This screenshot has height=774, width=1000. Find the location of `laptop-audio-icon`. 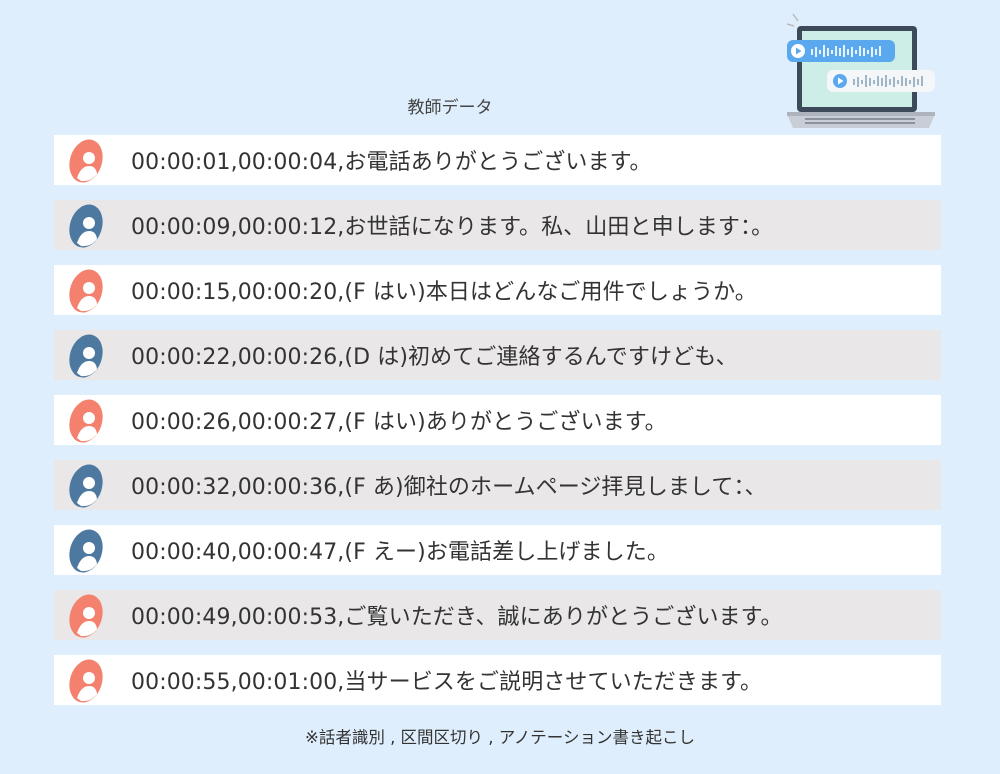

laptop-audio-icon is located at coordinates (860, 70).